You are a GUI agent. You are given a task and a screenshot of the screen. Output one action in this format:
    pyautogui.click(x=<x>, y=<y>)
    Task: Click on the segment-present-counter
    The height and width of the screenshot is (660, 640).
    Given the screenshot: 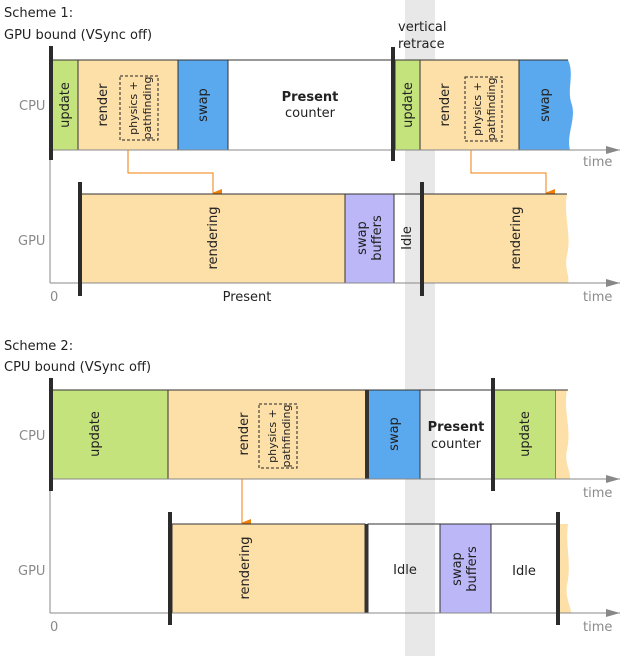 What is the action you would take?
    pyautogui.click(x=310, y=105)
    